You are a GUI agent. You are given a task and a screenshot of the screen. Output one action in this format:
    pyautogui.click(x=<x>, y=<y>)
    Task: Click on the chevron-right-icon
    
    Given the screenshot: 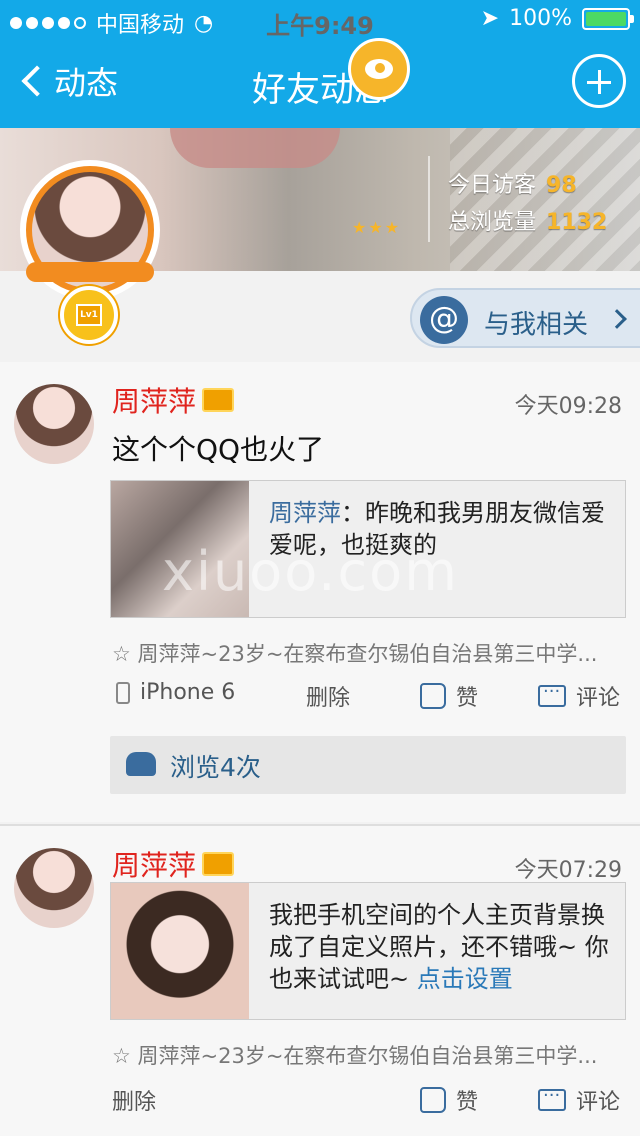 What is the action you would take?
    pyautogui.click(x=617, y=319)
    